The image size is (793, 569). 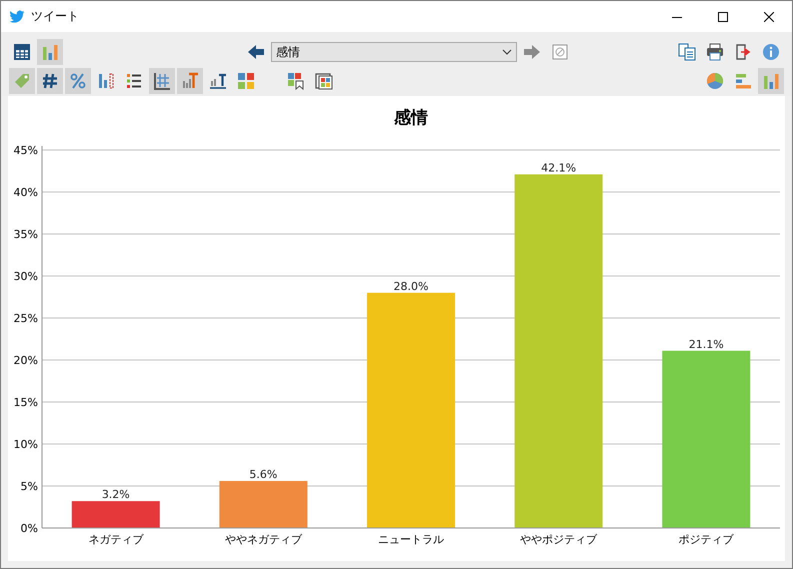 I want to click on y-tick-label: 15%, so click(x=26, y=402).